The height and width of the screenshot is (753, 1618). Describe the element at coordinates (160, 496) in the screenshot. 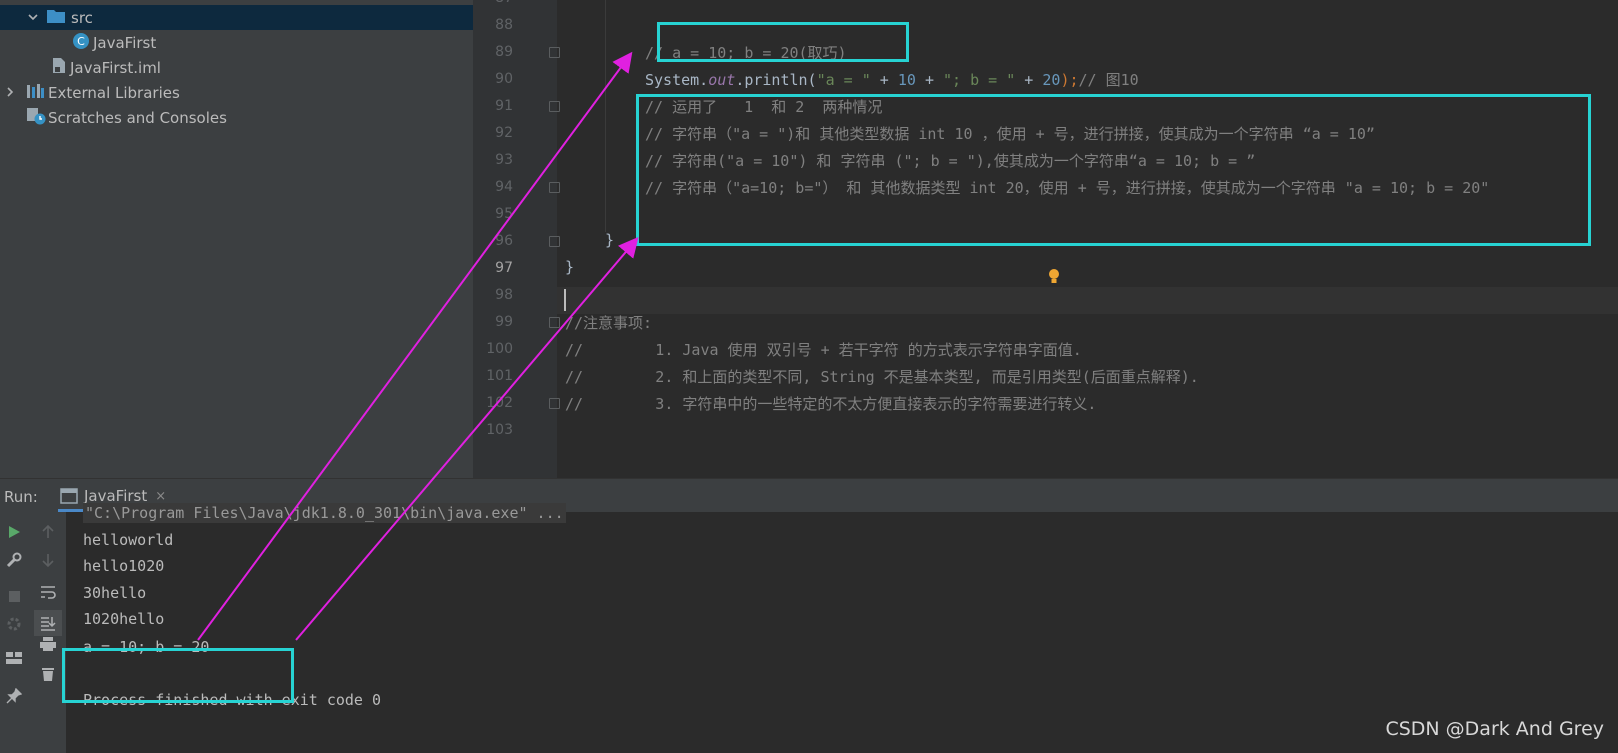

I see `close-icon: ×` at that location.